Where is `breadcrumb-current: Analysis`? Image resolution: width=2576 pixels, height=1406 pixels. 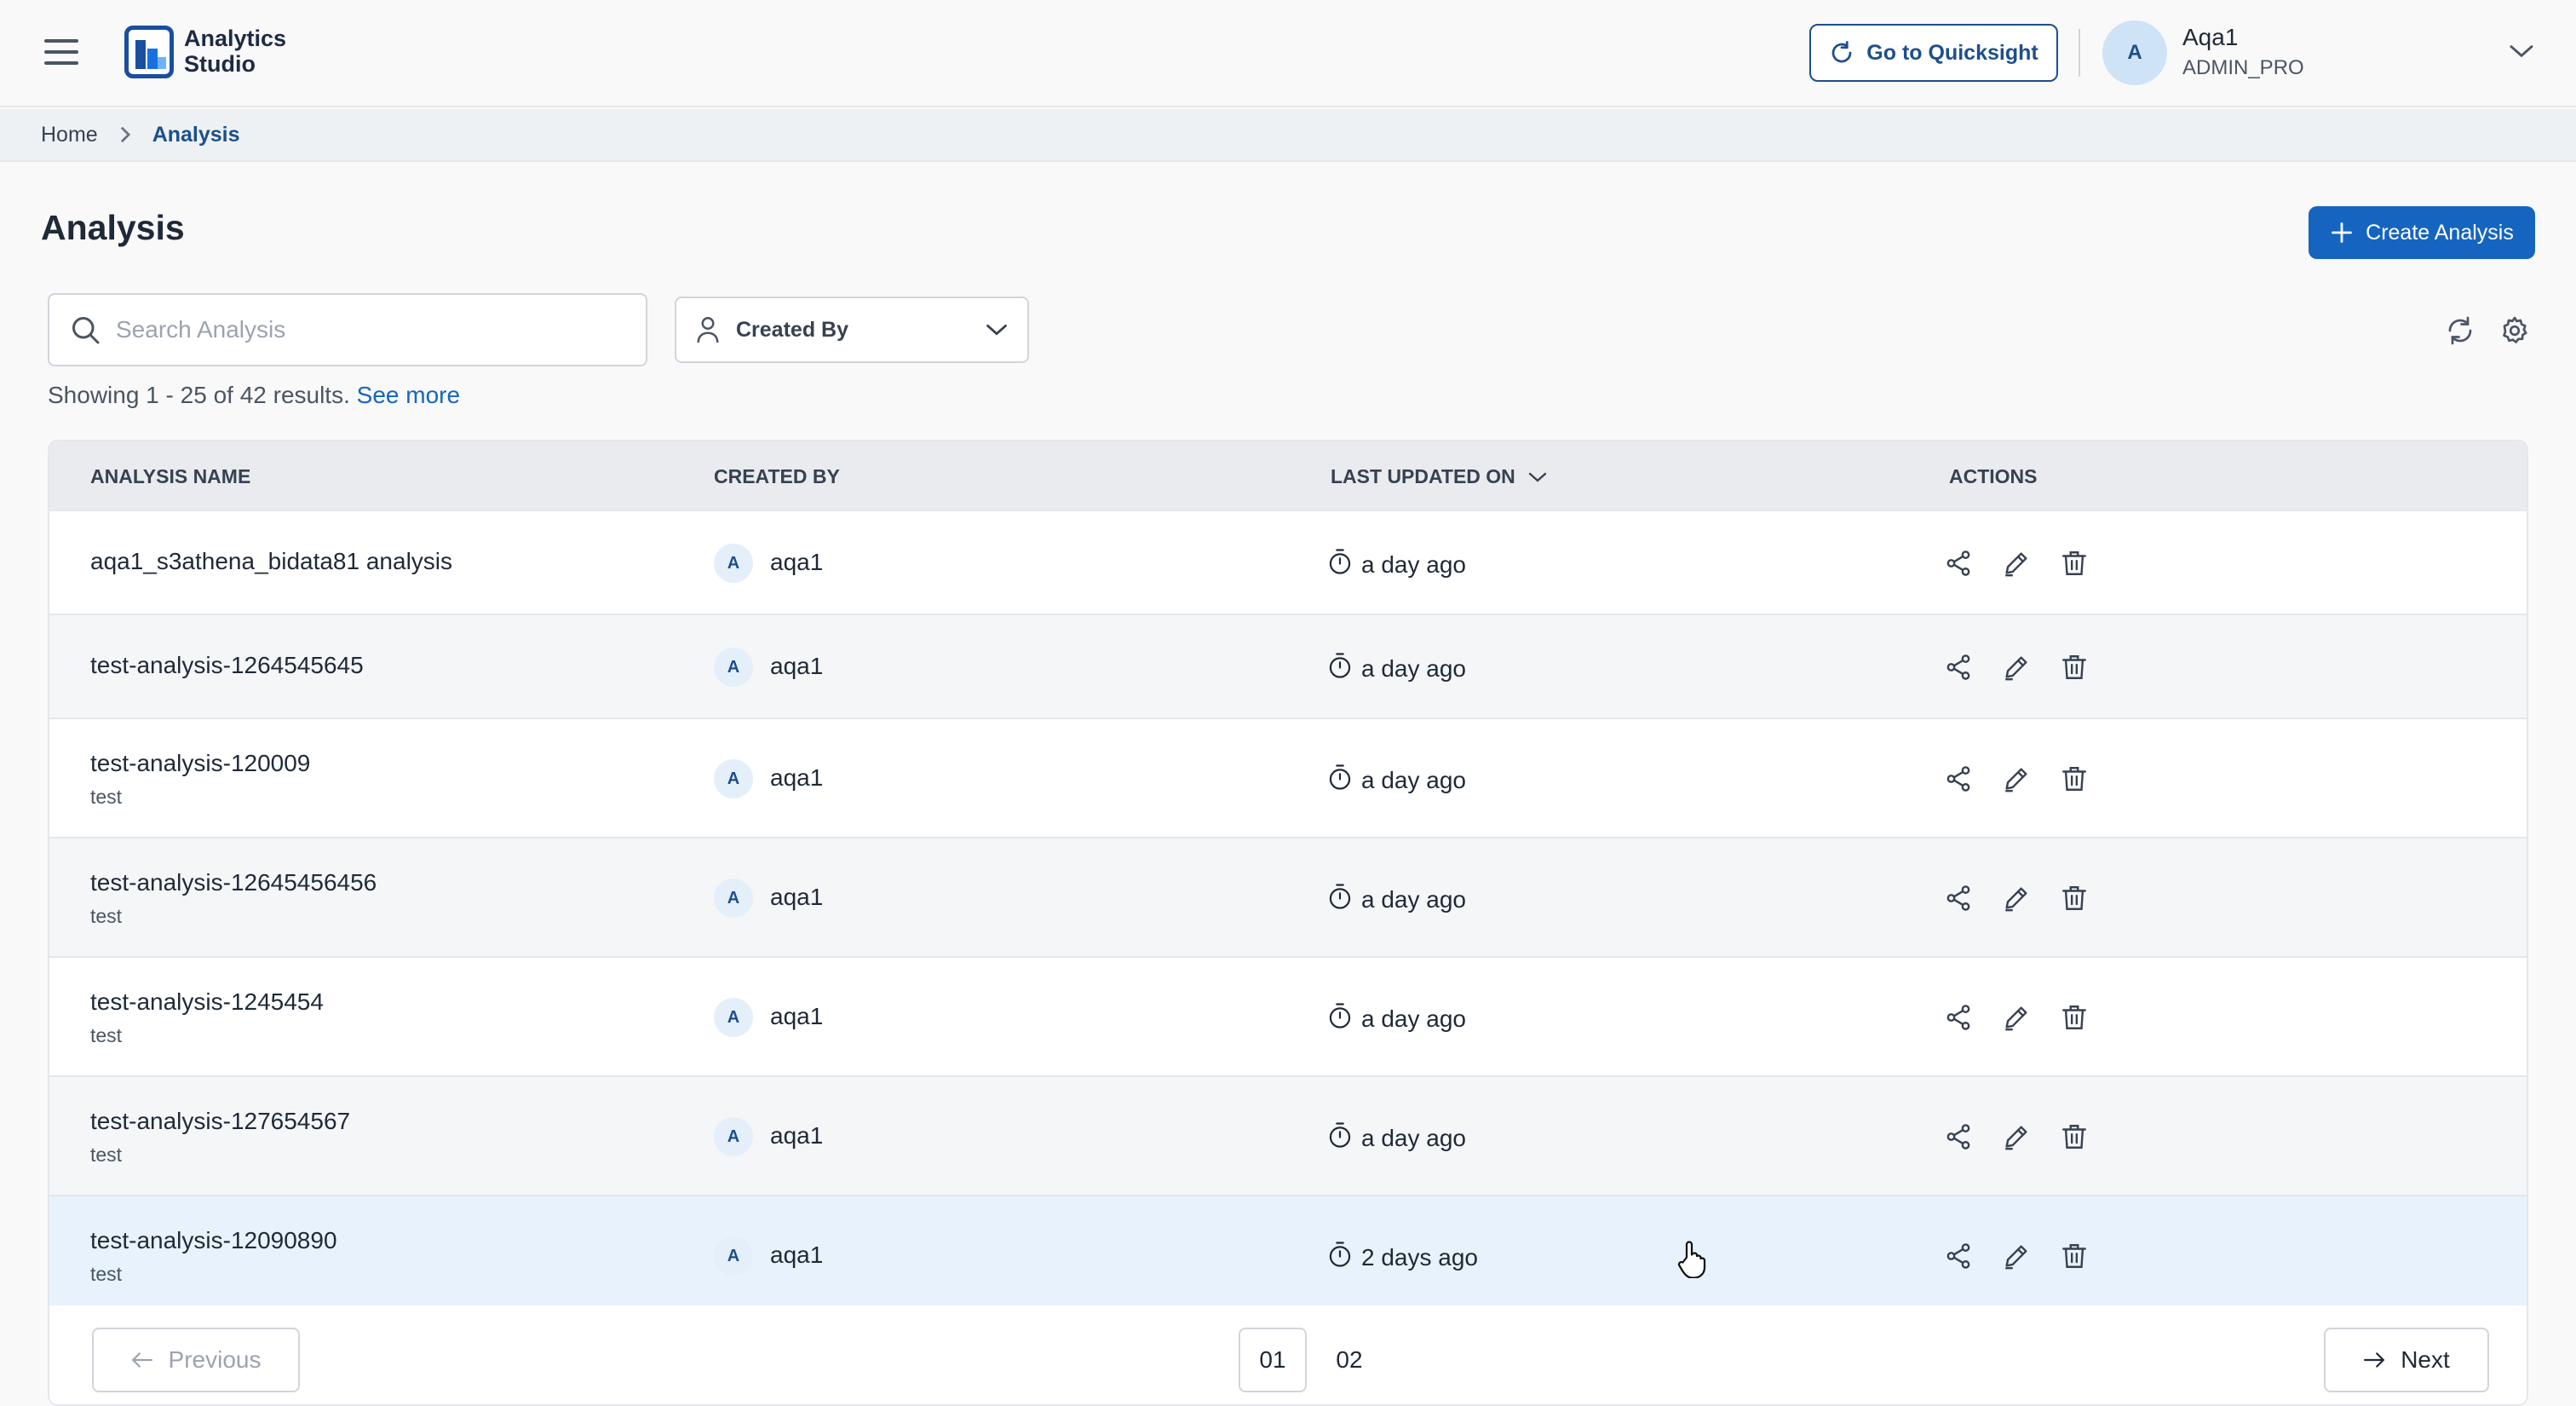
breadcrumb-current: Analysis is located at coordinates (196, 134).